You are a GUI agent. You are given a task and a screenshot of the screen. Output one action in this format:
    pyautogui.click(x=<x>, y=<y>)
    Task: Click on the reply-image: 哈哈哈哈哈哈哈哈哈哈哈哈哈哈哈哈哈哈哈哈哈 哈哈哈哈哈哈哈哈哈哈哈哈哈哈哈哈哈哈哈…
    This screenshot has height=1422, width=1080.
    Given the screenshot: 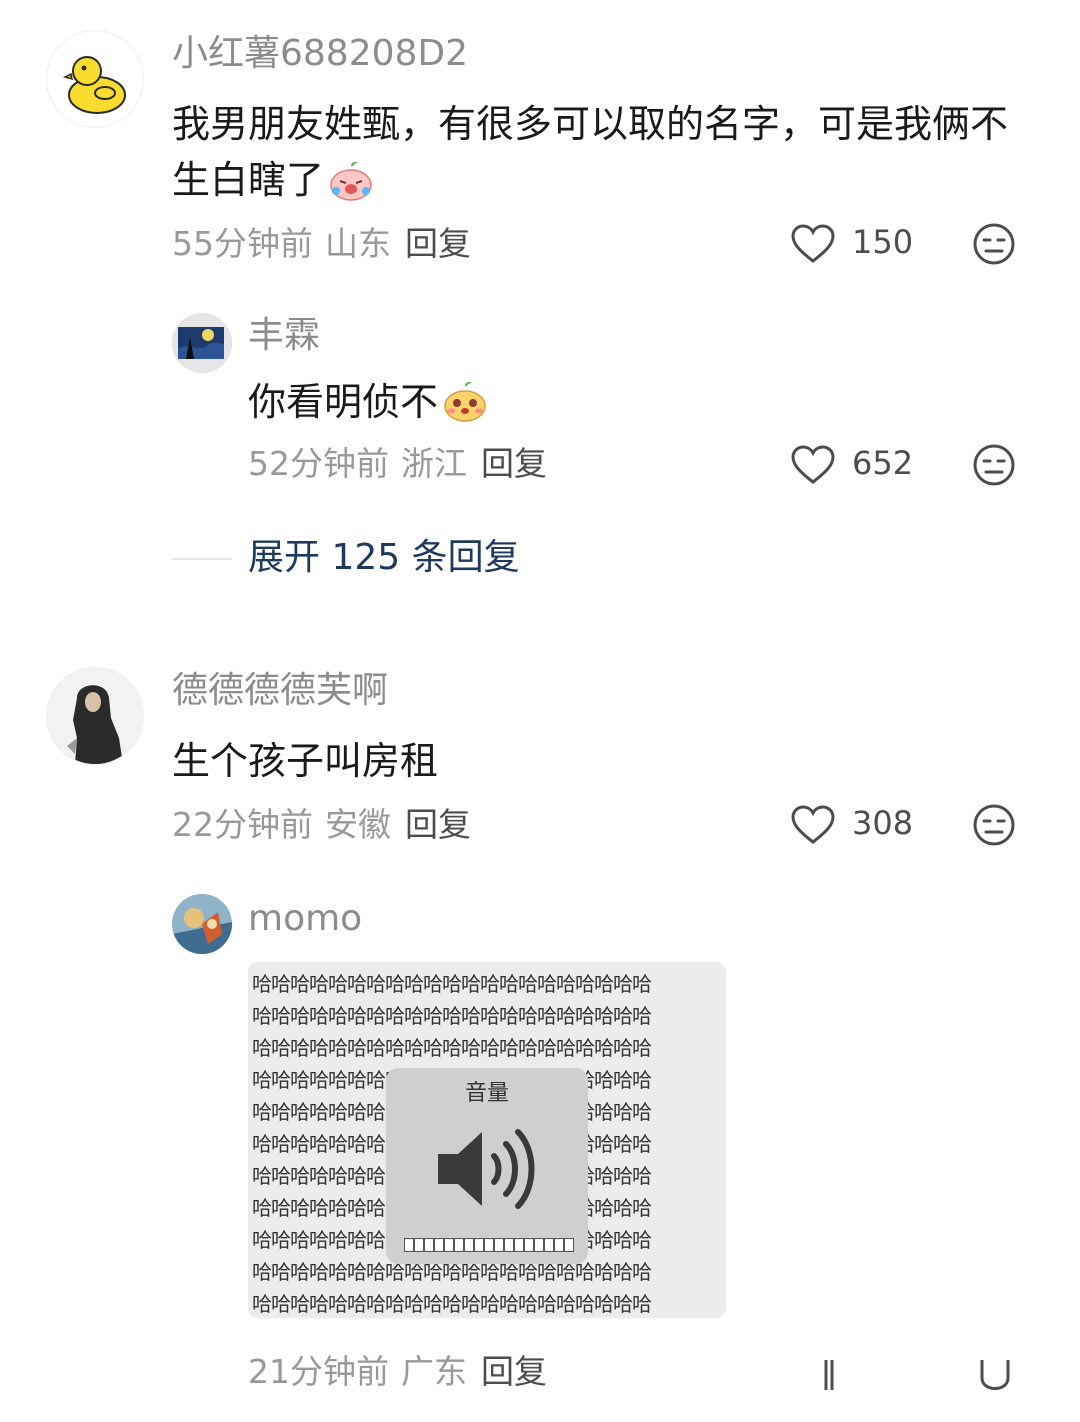 What is the action you would take?
    pyautogui.click(x=487, y=1140)
    